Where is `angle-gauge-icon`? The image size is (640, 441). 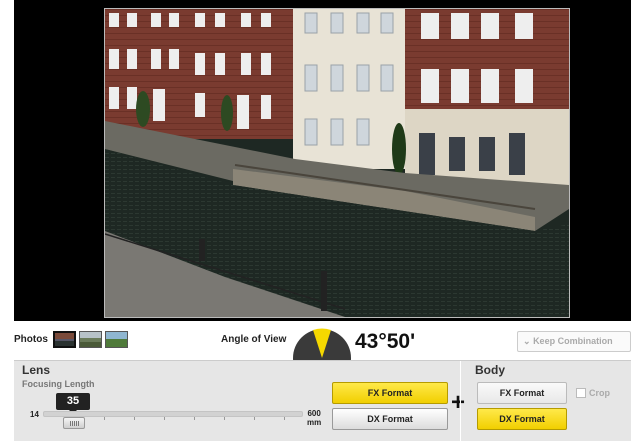
angle-gauge-icon is located at coordinates (322, 344).